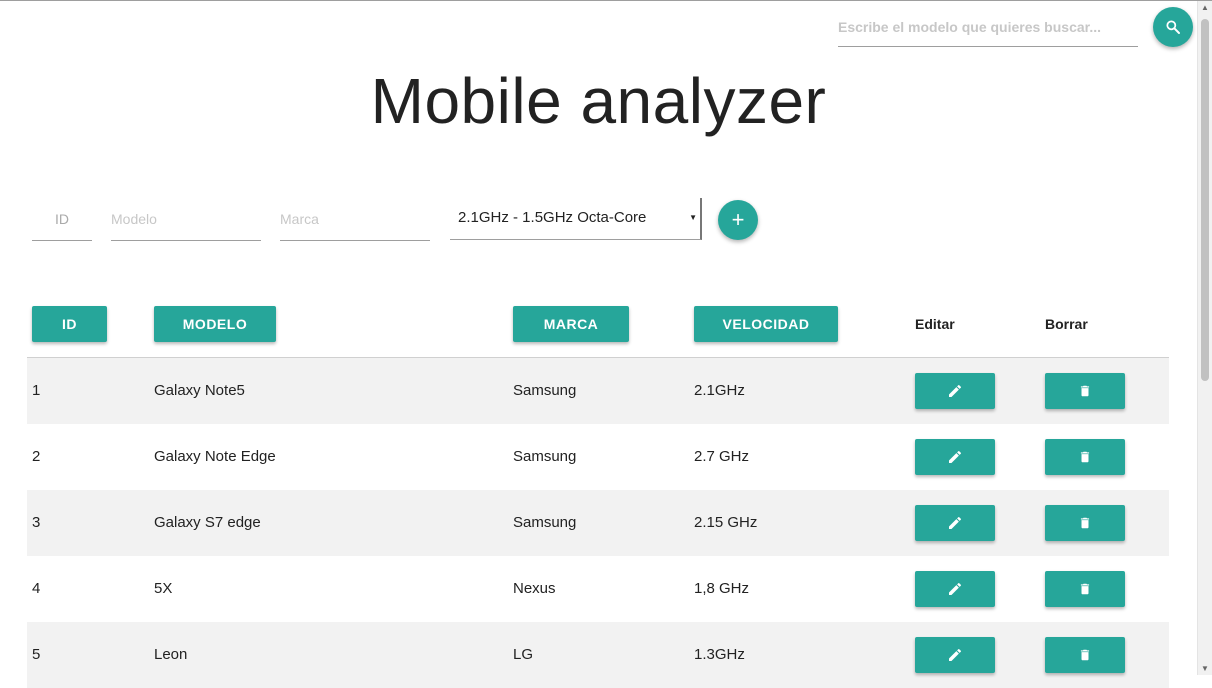  Describe the element at coordinates (171, 654) in the screenshot. I see `cell-modelo: Leon` at that location.